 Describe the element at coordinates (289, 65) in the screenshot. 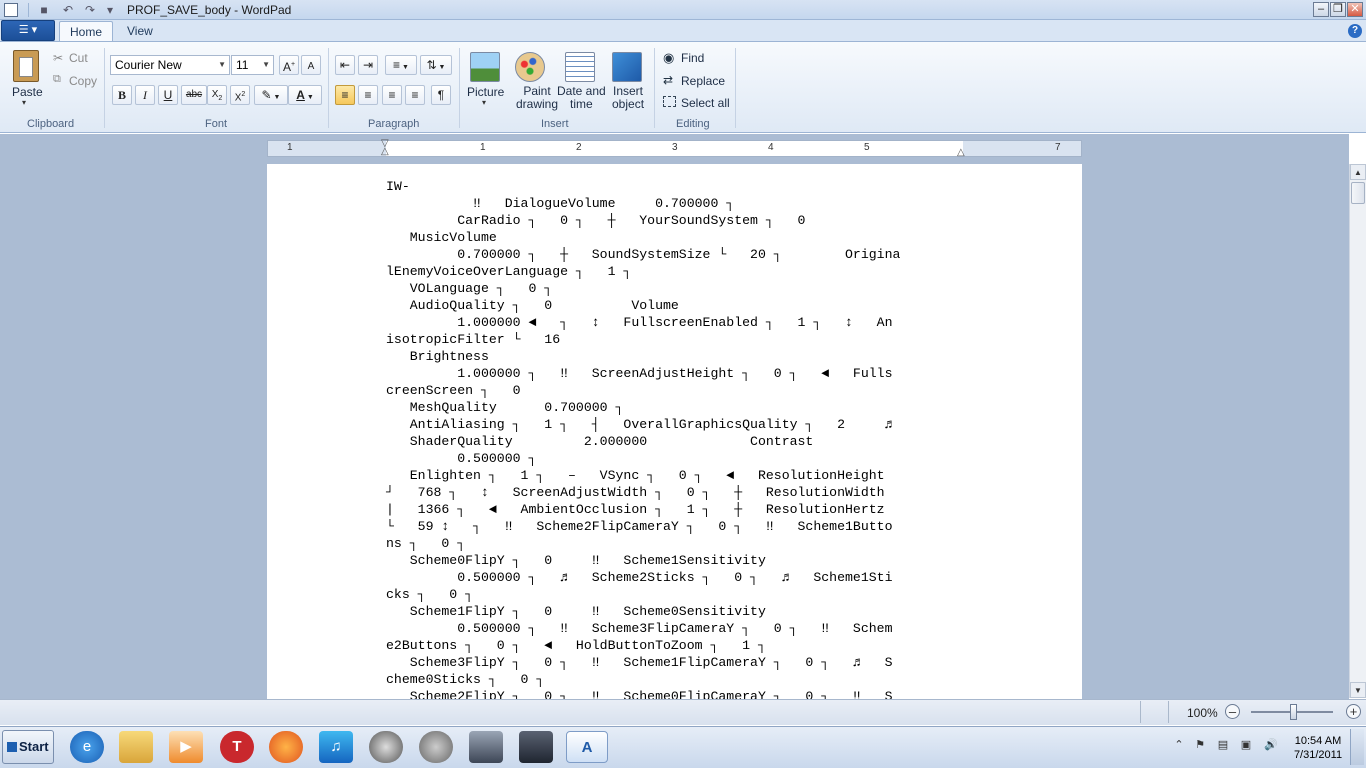

I see `grow-font-button: A+` at that location.